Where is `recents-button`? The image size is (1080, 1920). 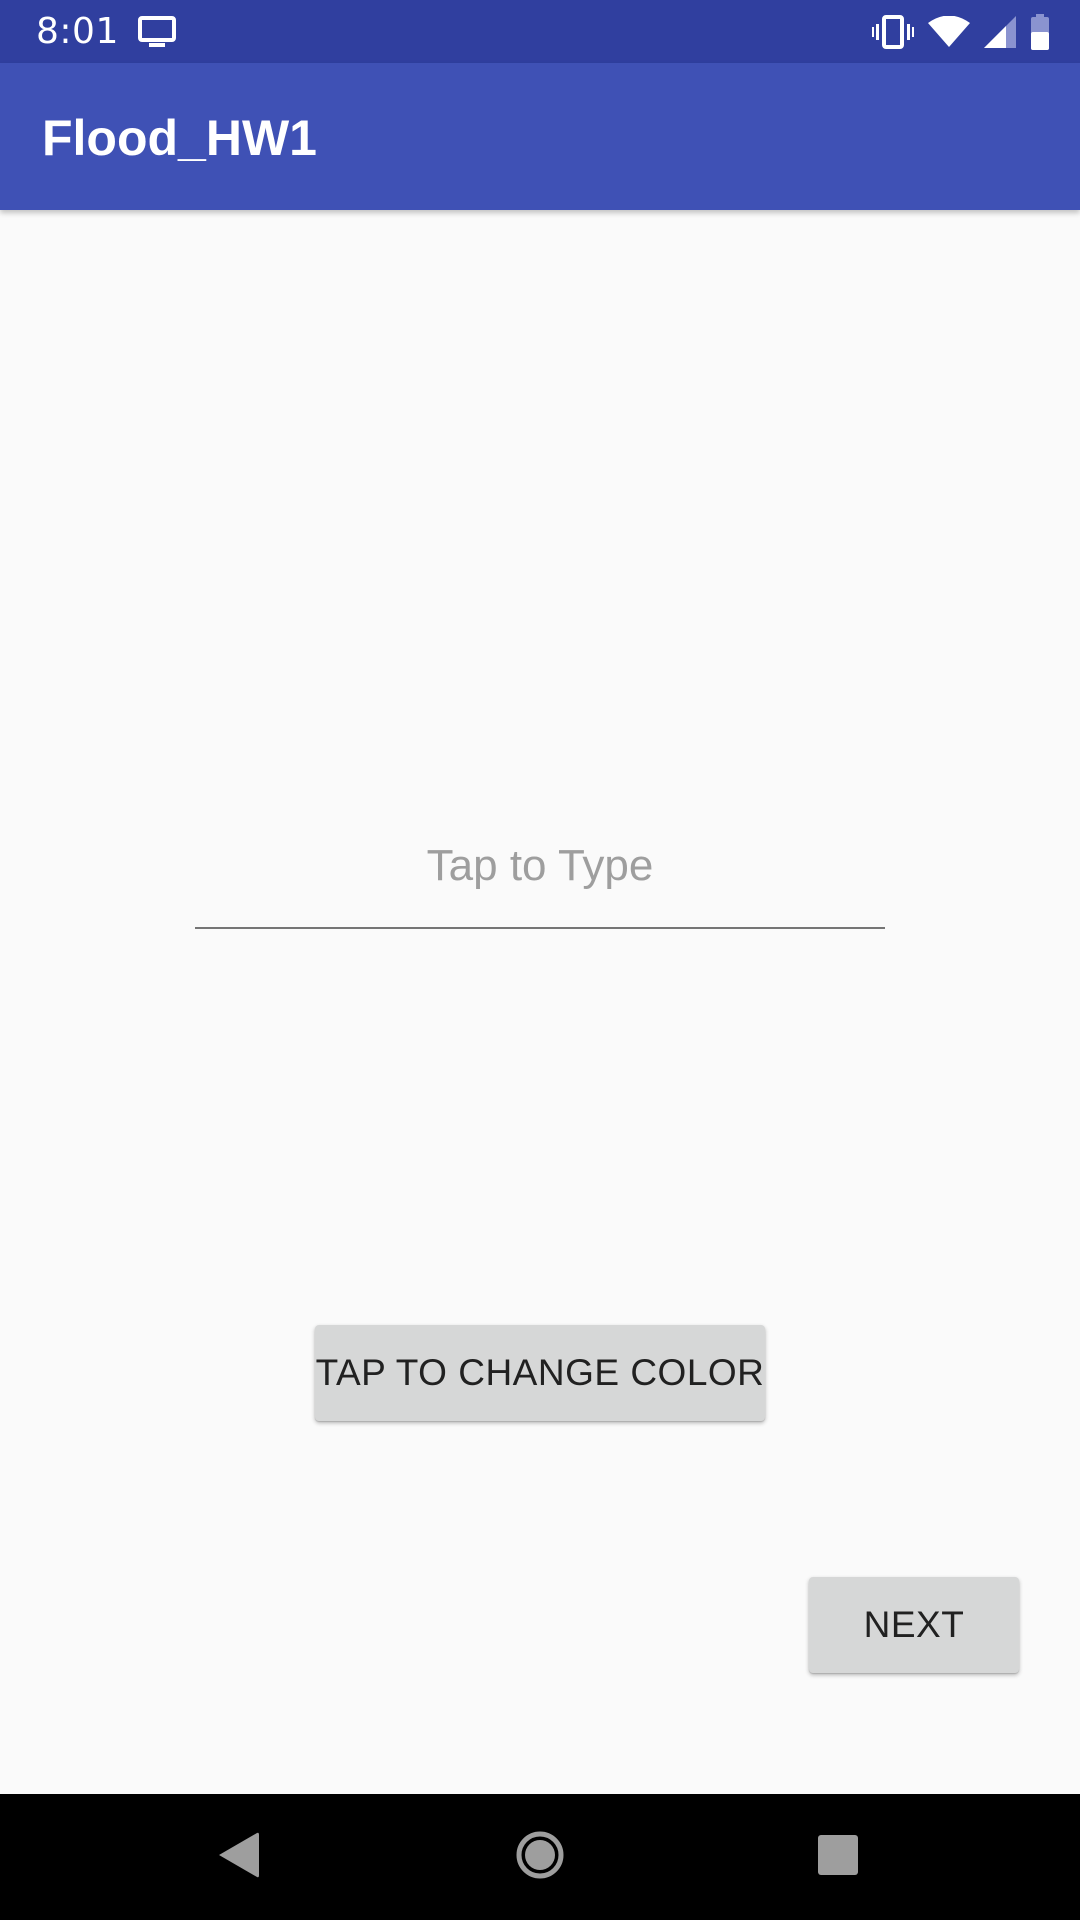 recents-button is located at coordinates (838, 1857).